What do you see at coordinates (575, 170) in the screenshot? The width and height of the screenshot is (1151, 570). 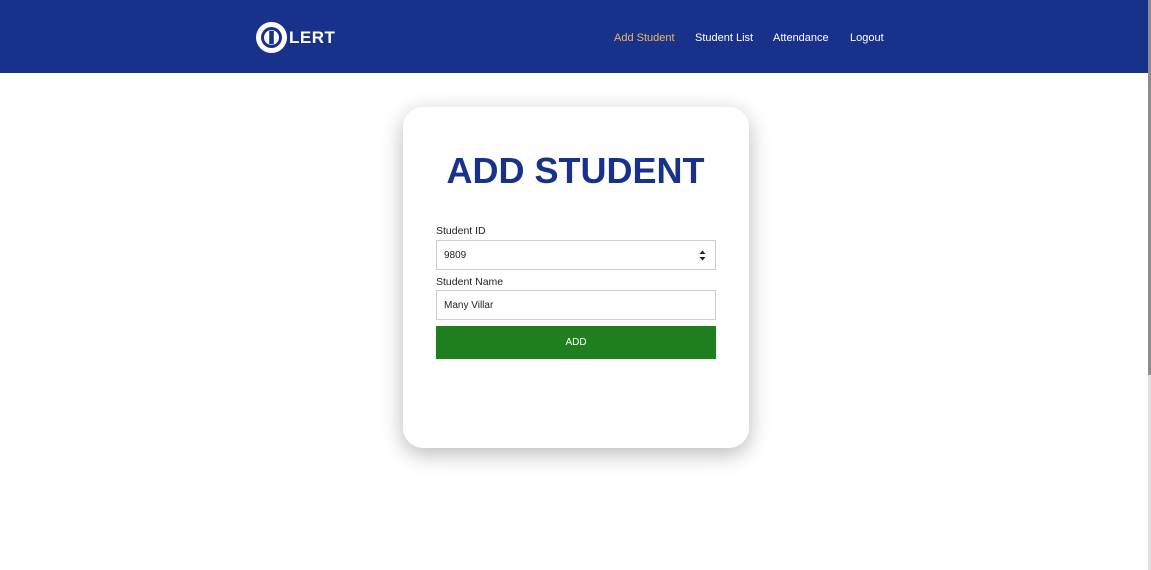 I see `page-title: ADD STUDENT` at bounding box center [575, 170].